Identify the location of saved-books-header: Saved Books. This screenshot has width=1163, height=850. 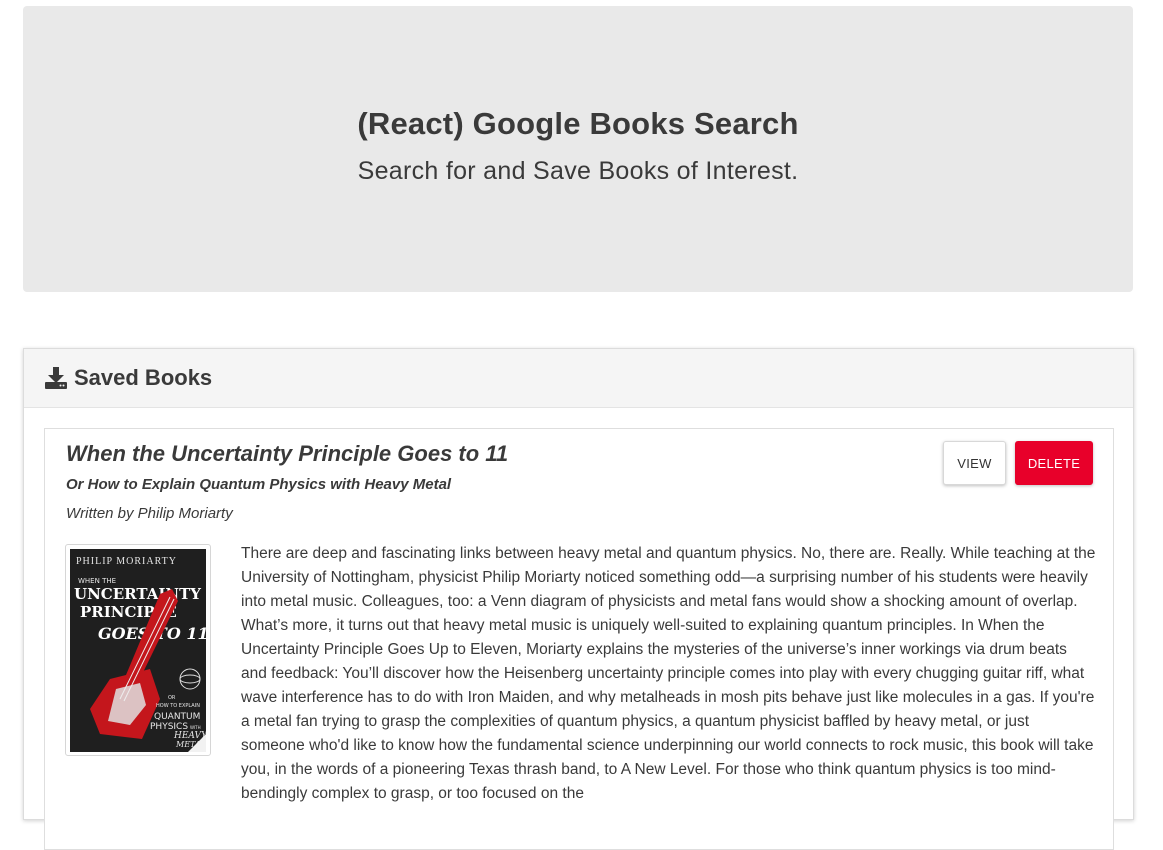
(578, 378).